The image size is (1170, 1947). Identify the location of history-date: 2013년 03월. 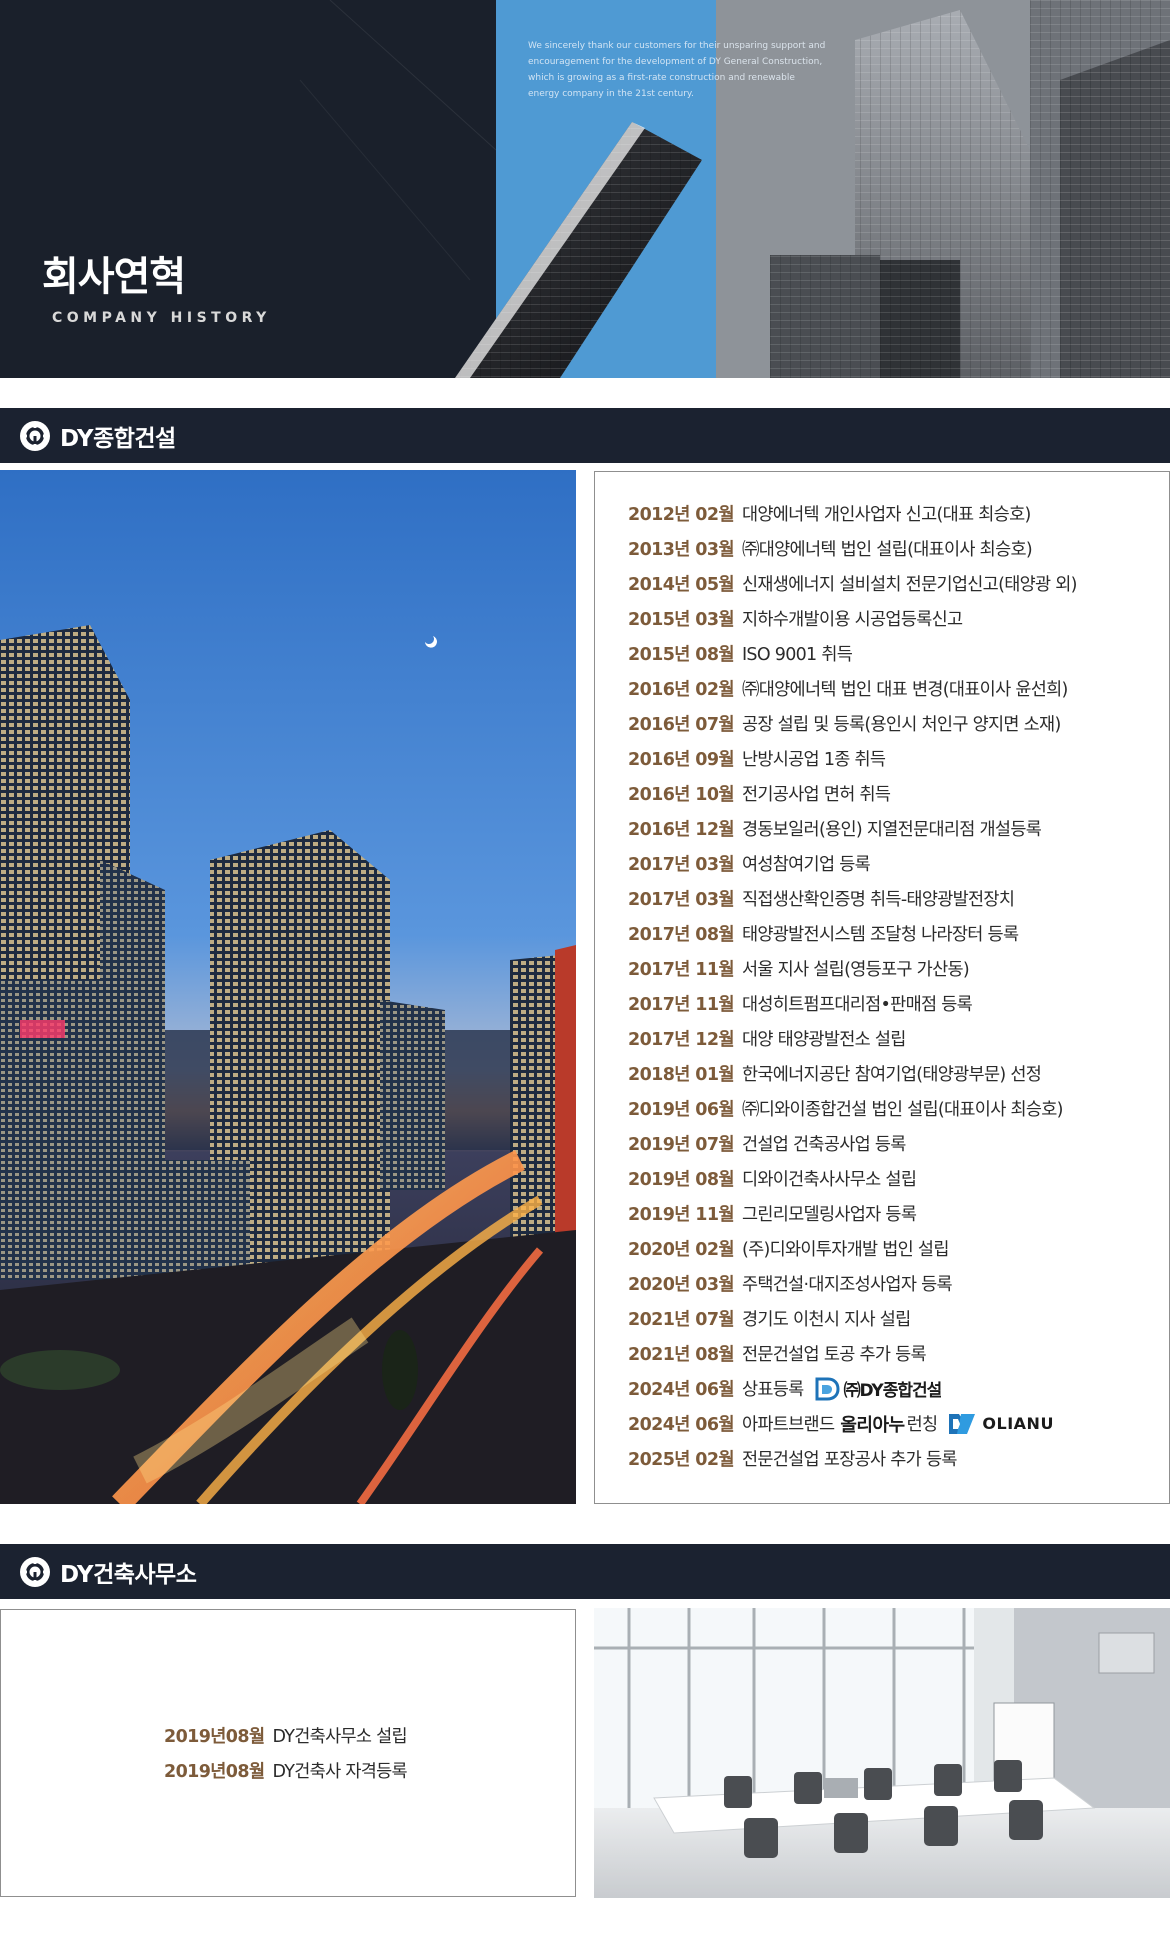
(681, 550).